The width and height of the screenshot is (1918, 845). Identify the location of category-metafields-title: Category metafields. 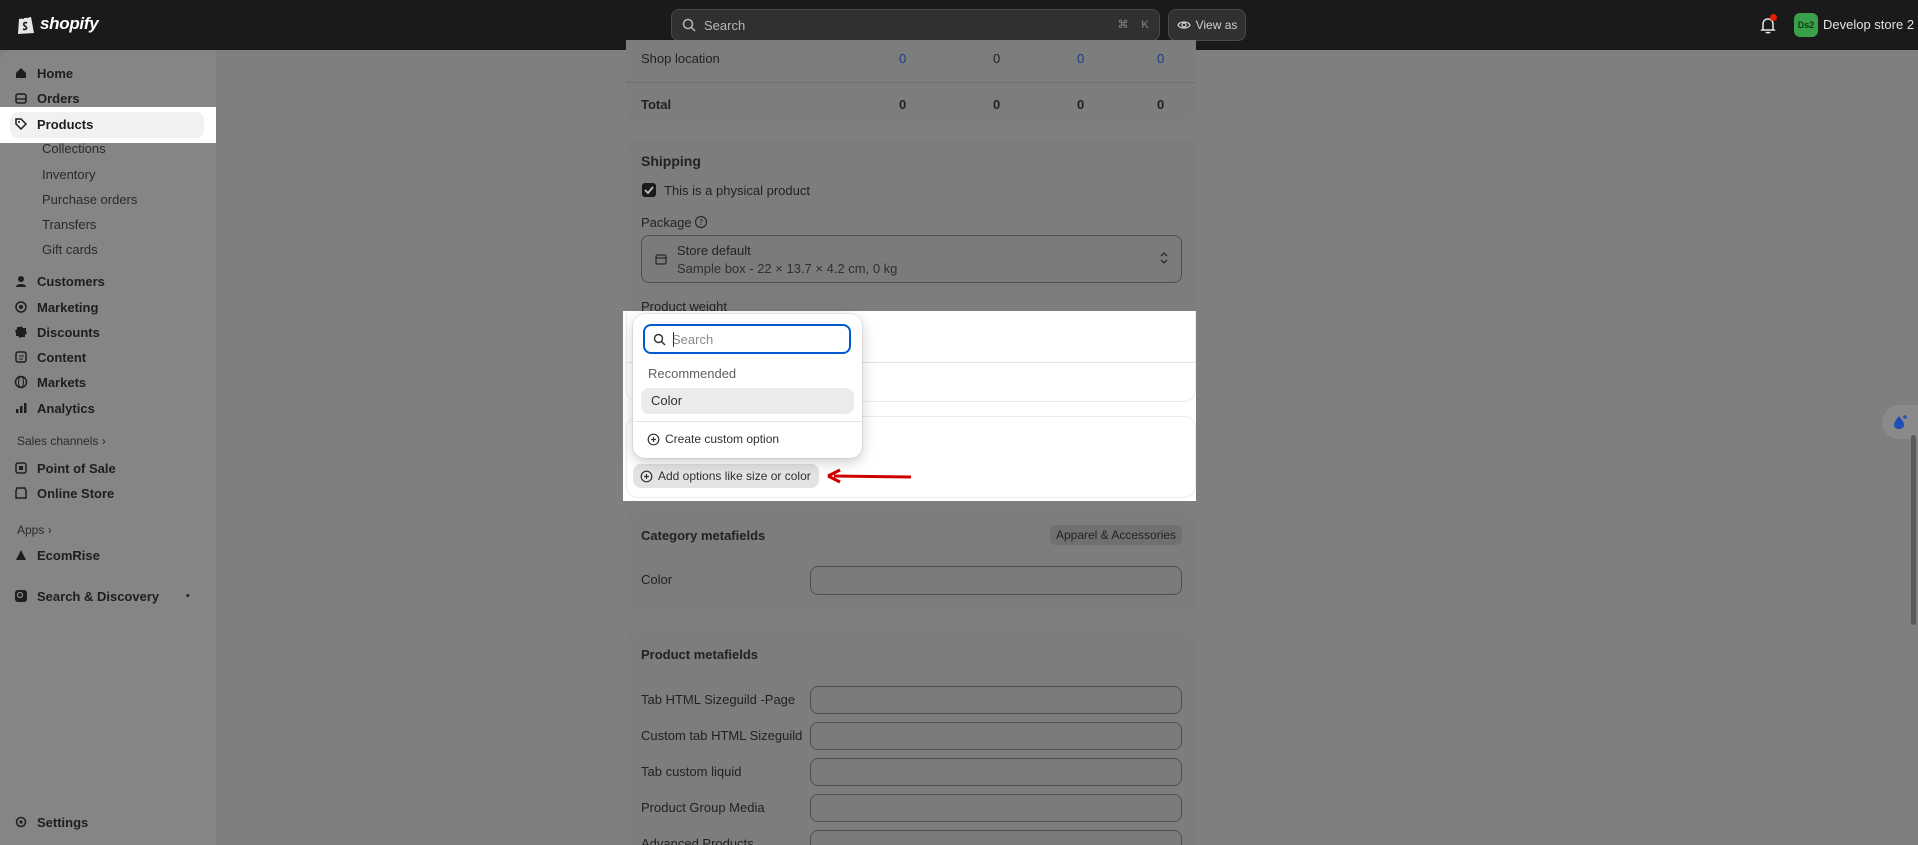
(703, 535).